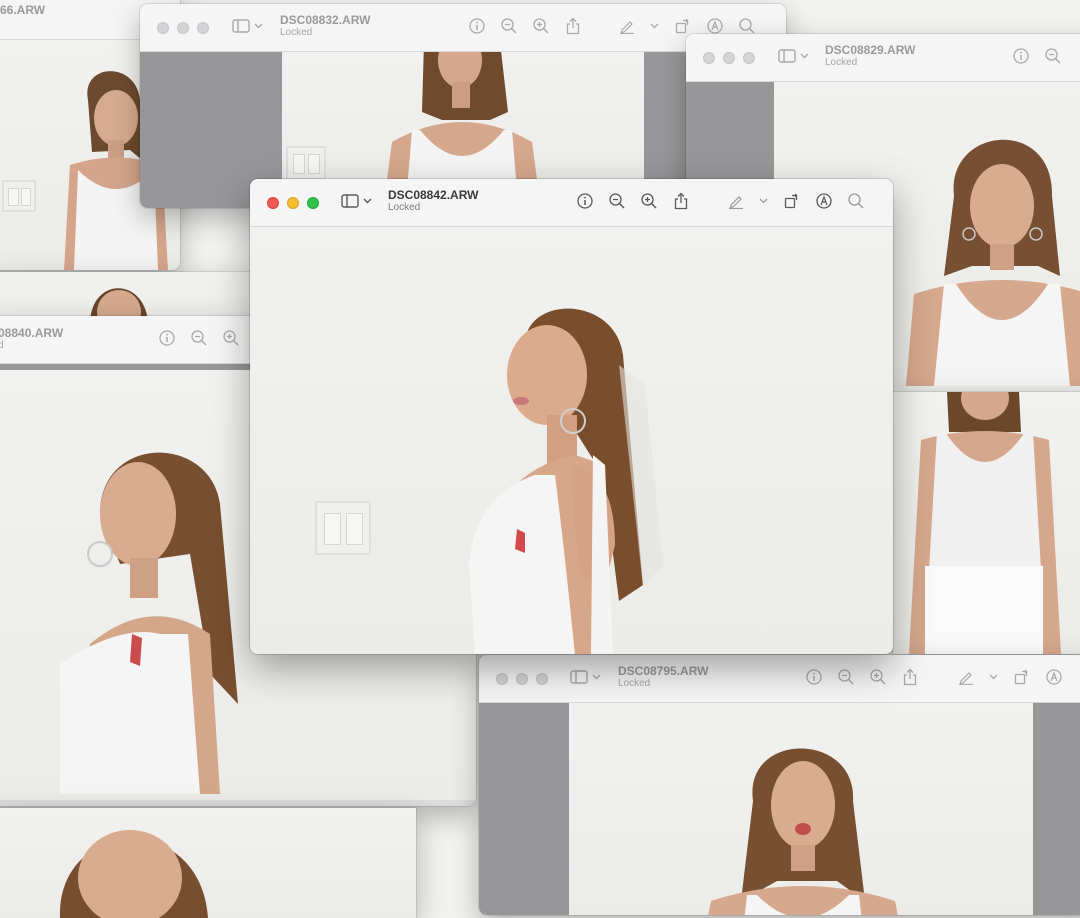 The image size is (1080, 918). What do you see at coordinates (571, 203) in the screenshot?
I see `window-toolbar: DSC08842.ARW Locked` at bounding box center [571, 203].